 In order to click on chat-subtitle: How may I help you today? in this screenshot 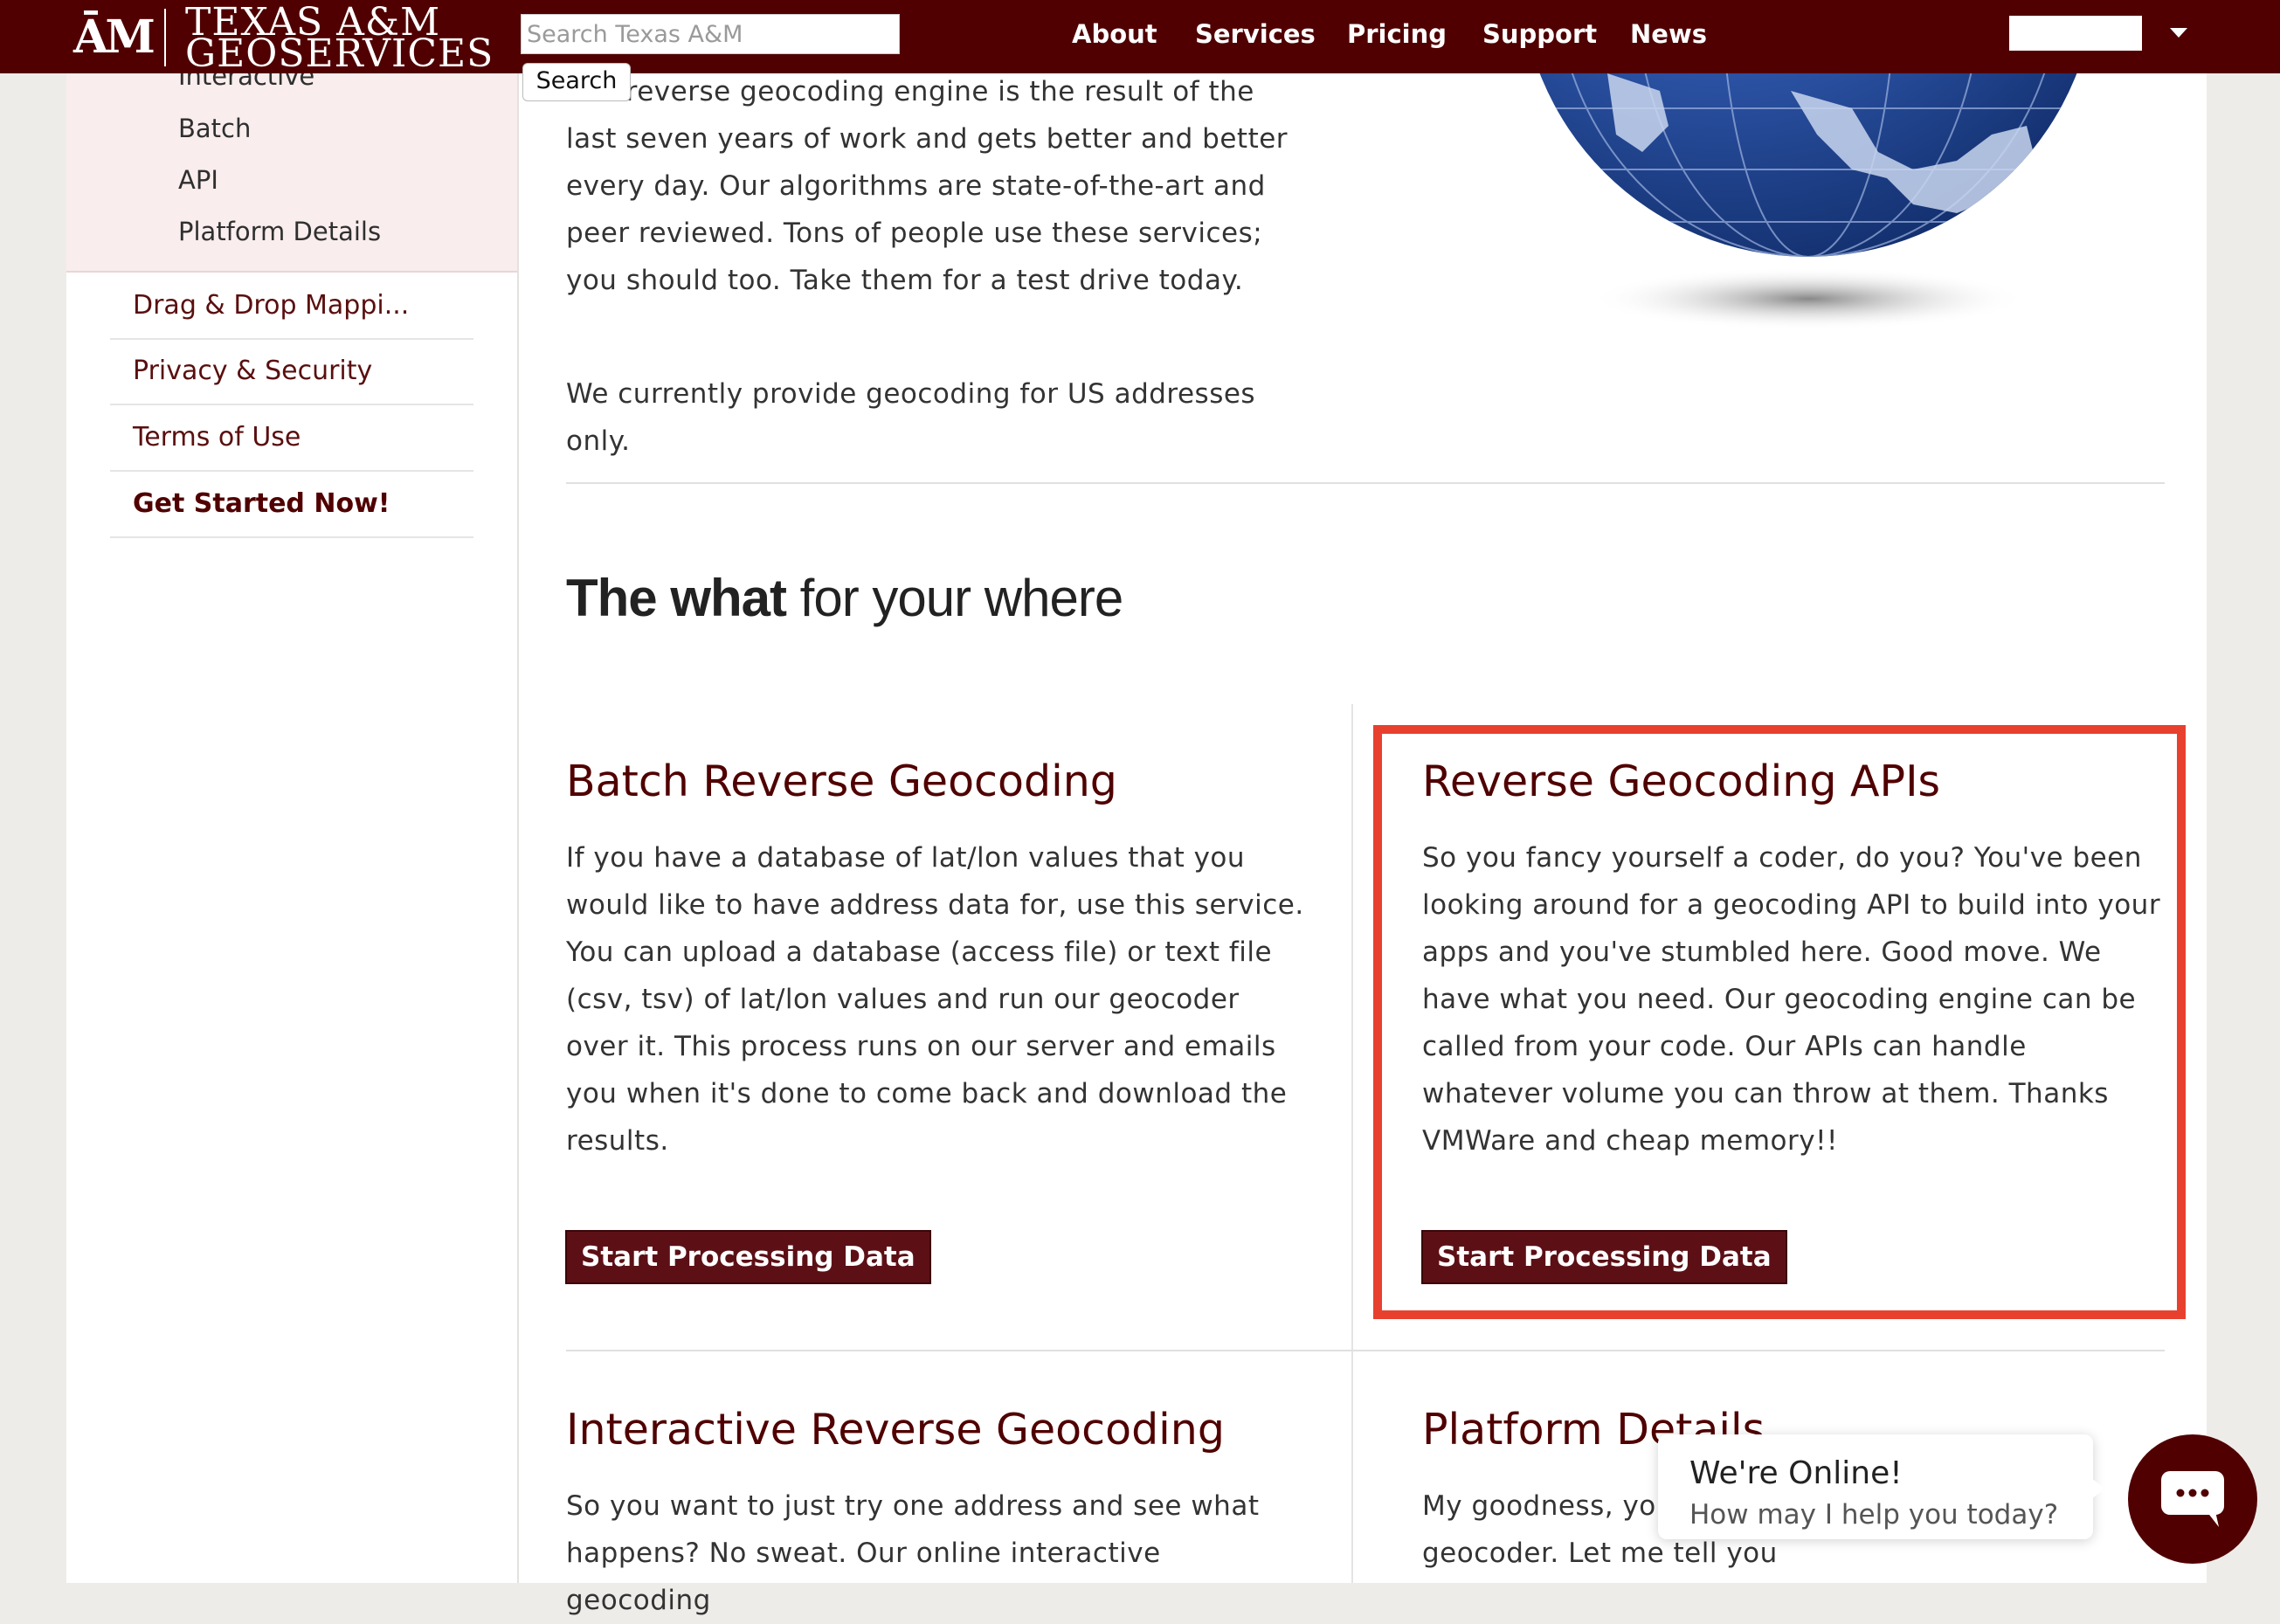, I will do `click(1874, 1515)`.